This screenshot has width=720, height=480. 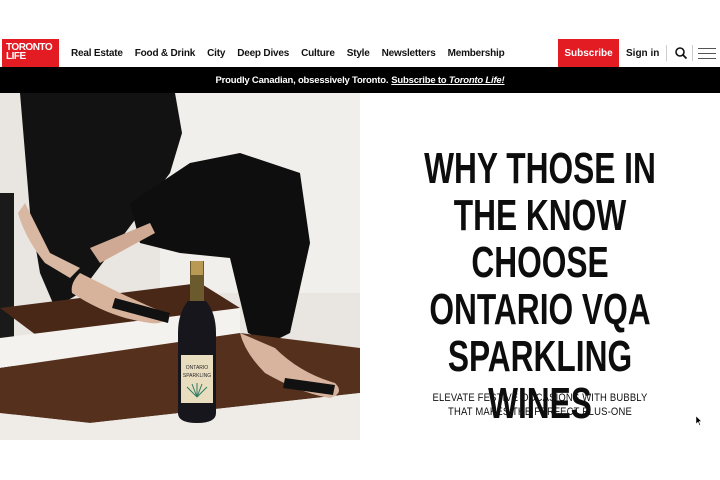 What do you see at coordinates (588, 53) in the screenshot?
I see `subscribe-button: Subscribe` at bounding box center [588, 53].